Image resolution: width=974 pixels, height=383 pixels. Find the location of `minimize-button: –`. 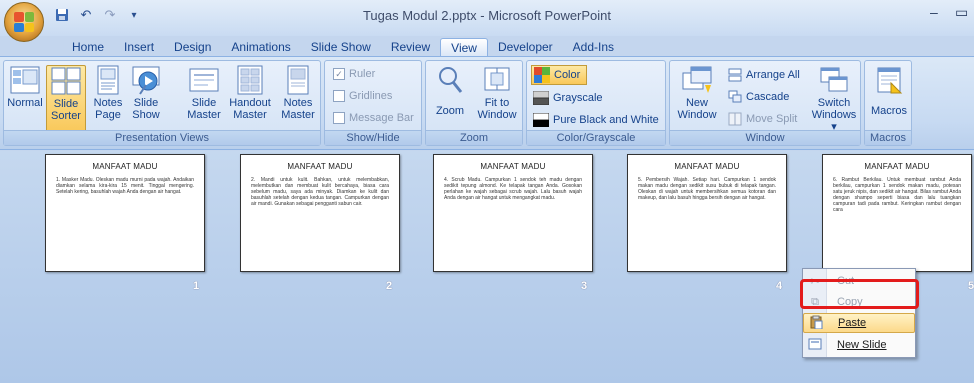

minimize-button: – is located at coordinates (934, 12).